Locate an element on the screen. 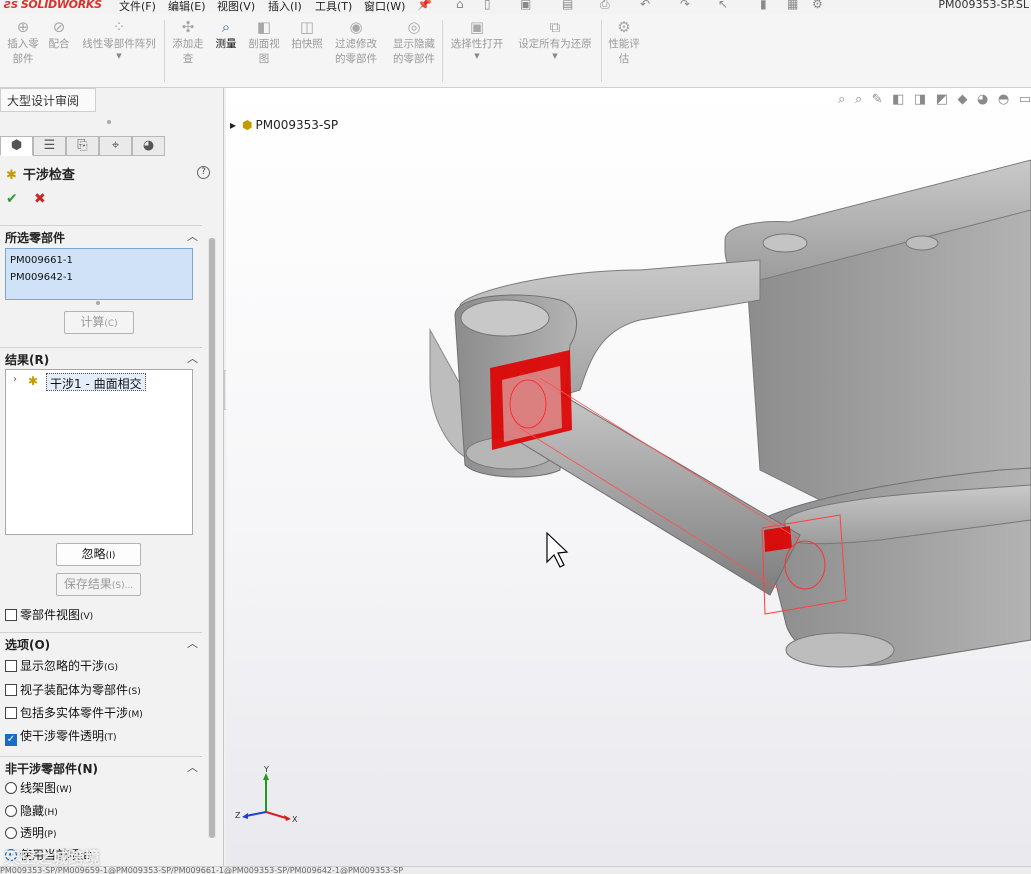 This screenshot has width=1031, height=874. interference-result-icon: ✱ is located at coordinates (33, 381).